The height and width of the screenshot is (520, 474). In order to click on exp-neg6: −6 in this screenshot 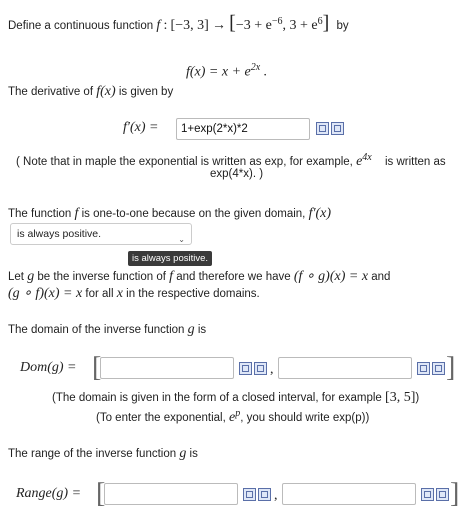, I will do `click(277, 22)`.